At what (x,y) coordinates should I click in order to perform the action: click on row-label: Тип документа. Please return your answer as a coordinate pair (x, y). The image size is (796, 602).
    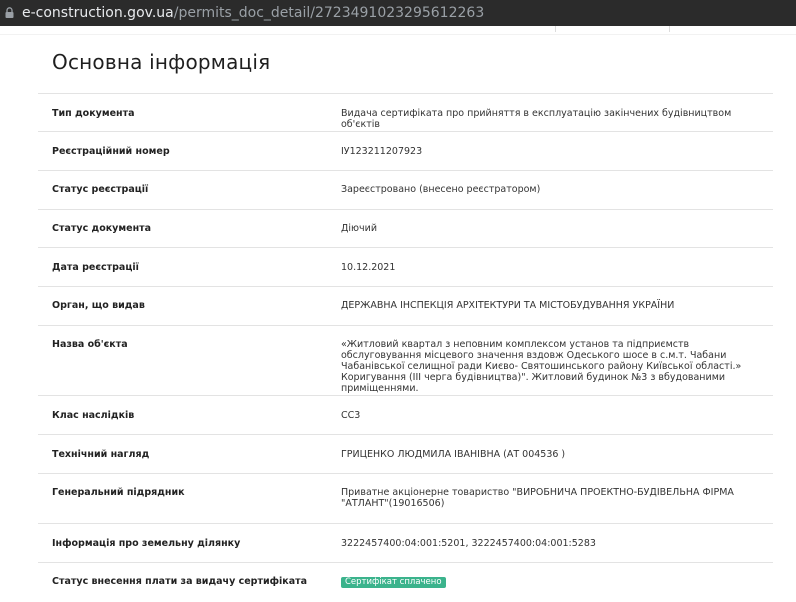
    Looking at the image, I should click on (93, 113).